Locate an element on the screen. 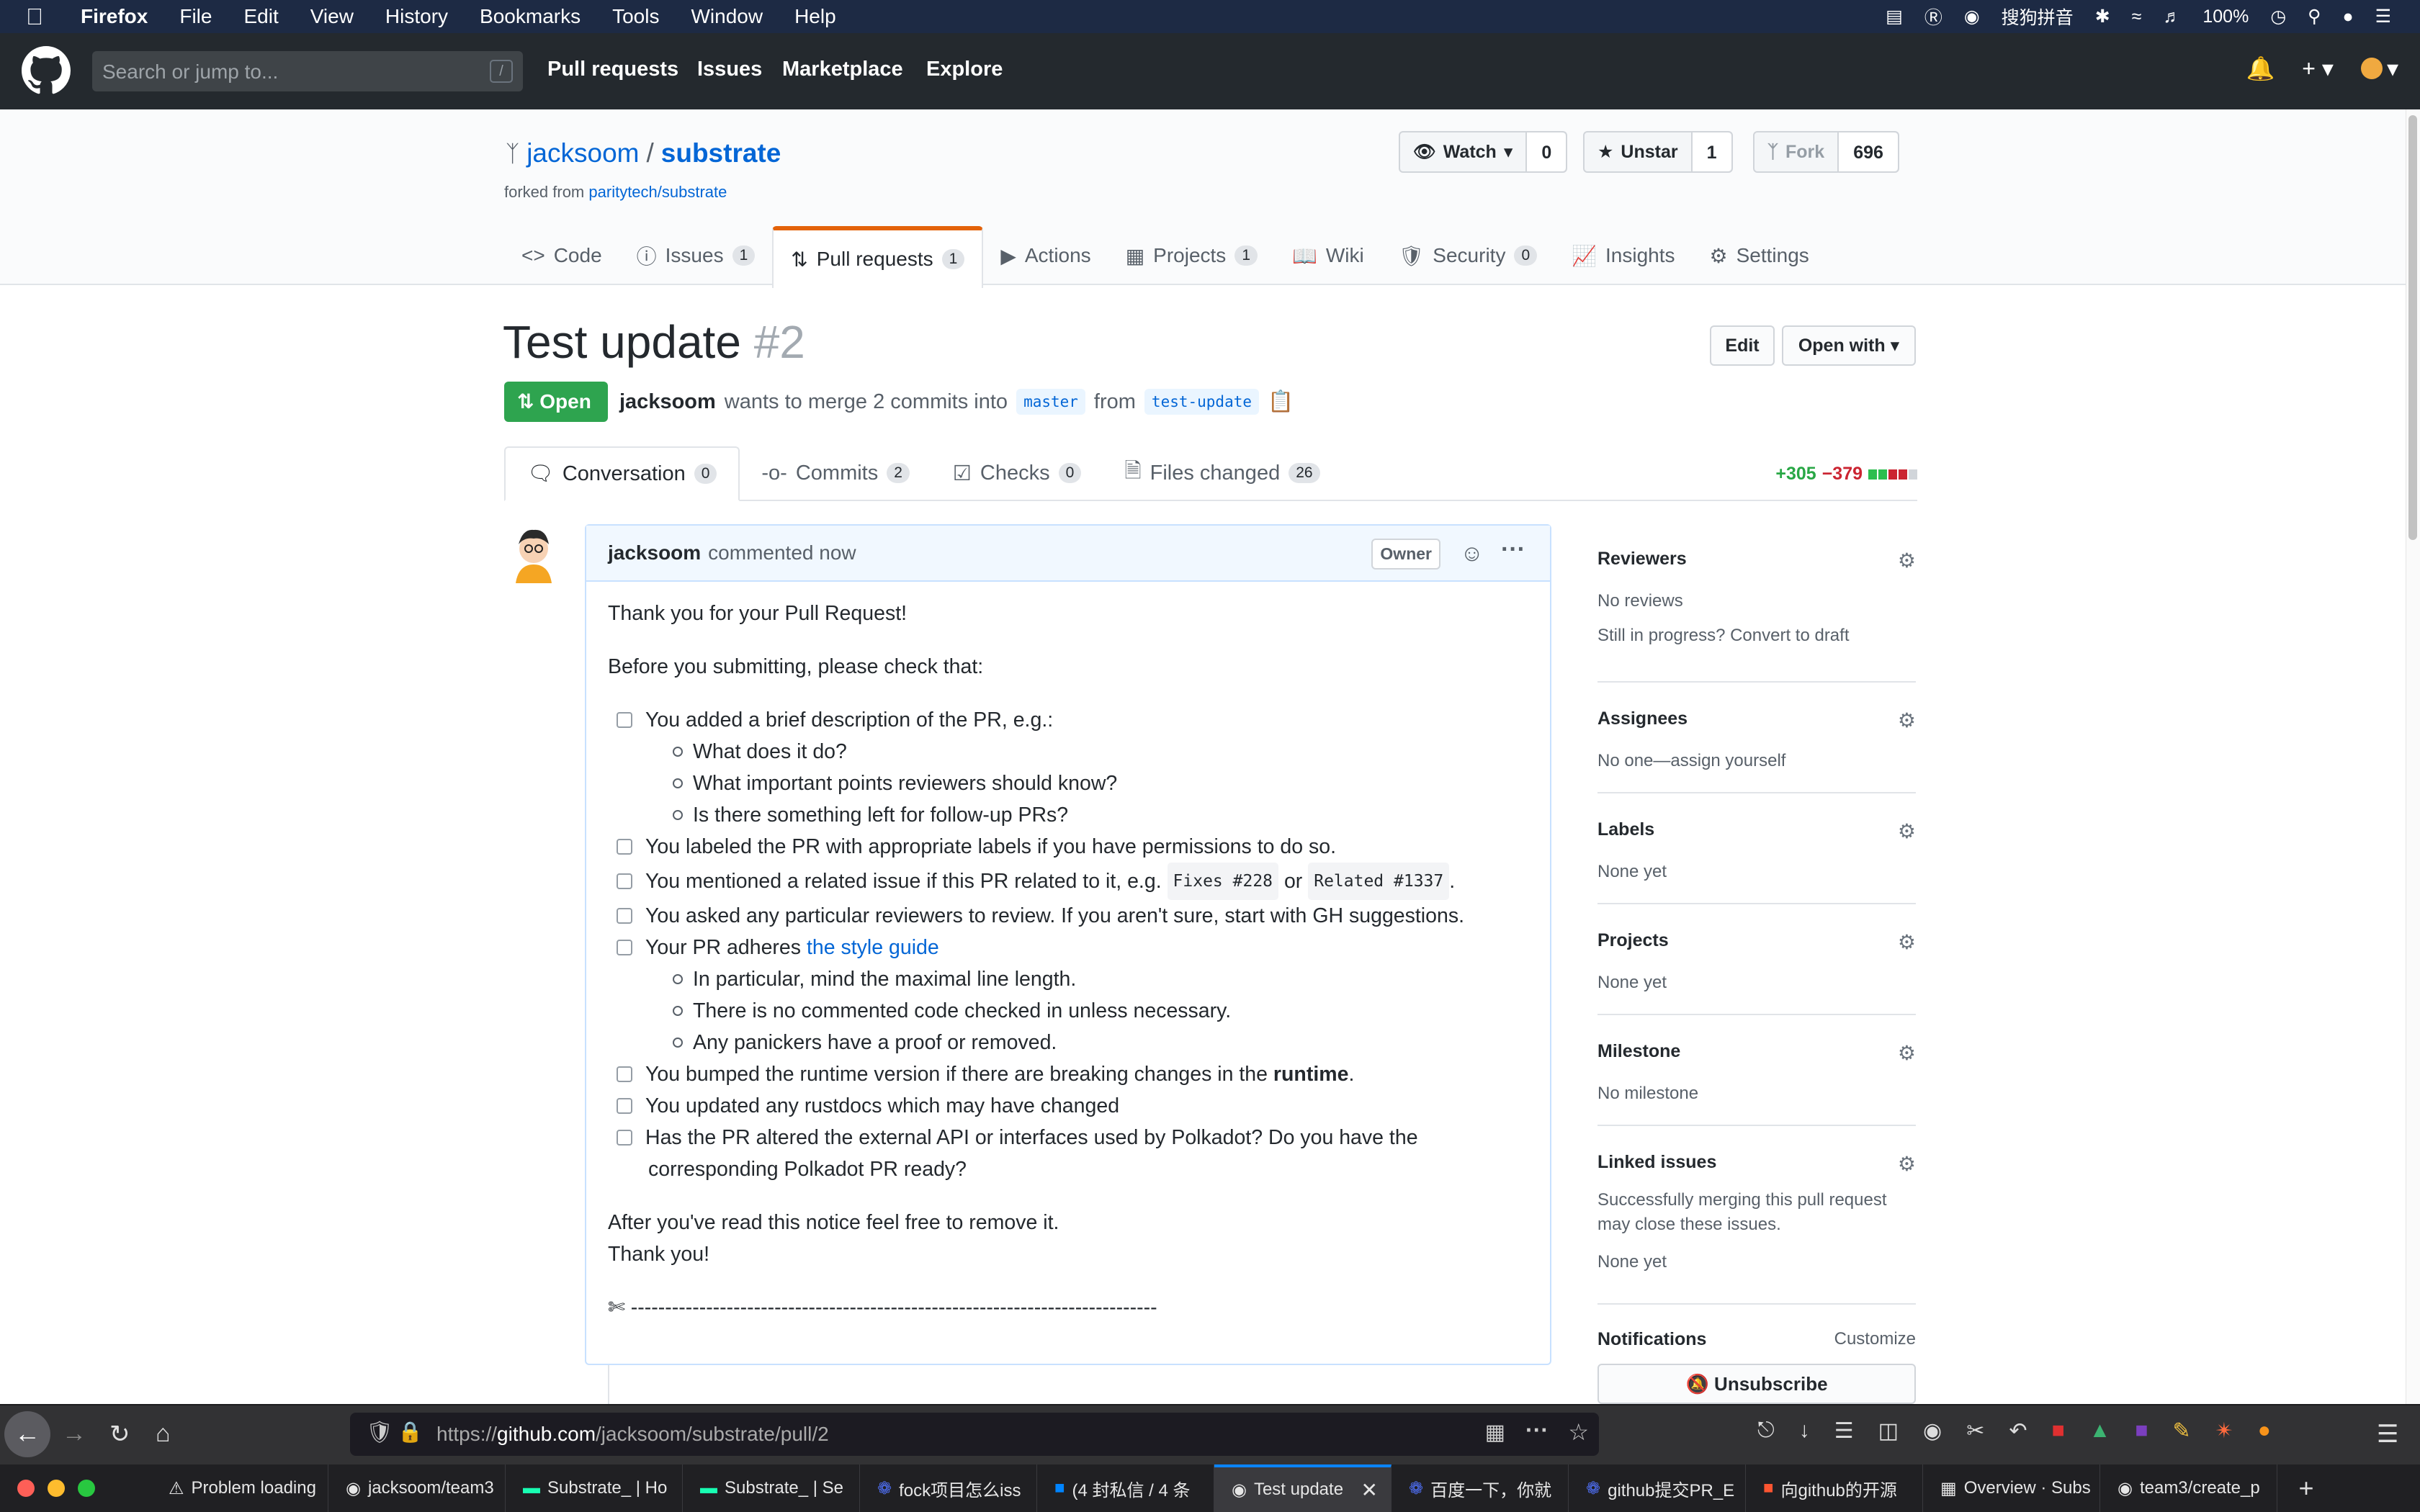 The image size is (2420, 1512). reload-icon: ↻ is located at coordinates (120, 1434).